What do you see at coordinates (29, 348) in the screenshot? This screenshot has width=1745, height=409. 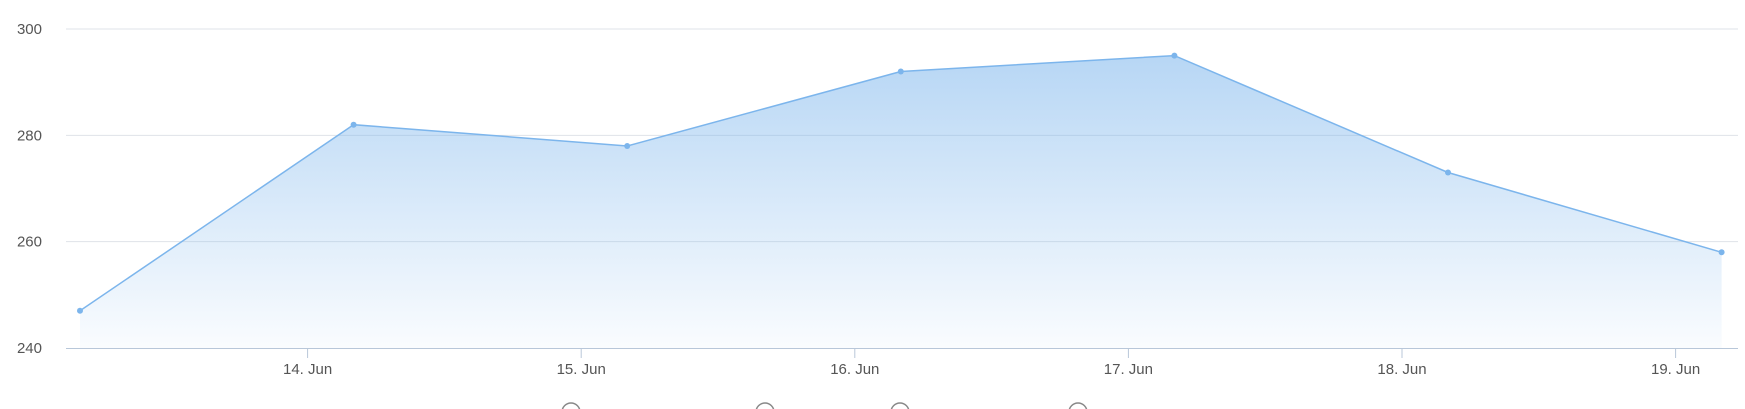 I see `y-tick-label: 240` at bounding box center [29, 348].